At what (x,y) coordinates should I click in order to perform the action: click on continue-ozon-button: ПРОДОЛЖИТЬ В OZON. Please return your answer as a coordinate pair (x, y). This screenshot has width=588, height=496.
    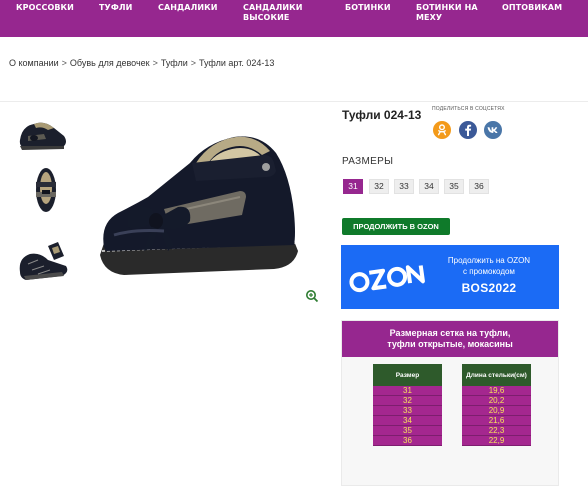
    Looking at the image, I should click on (396, 226).